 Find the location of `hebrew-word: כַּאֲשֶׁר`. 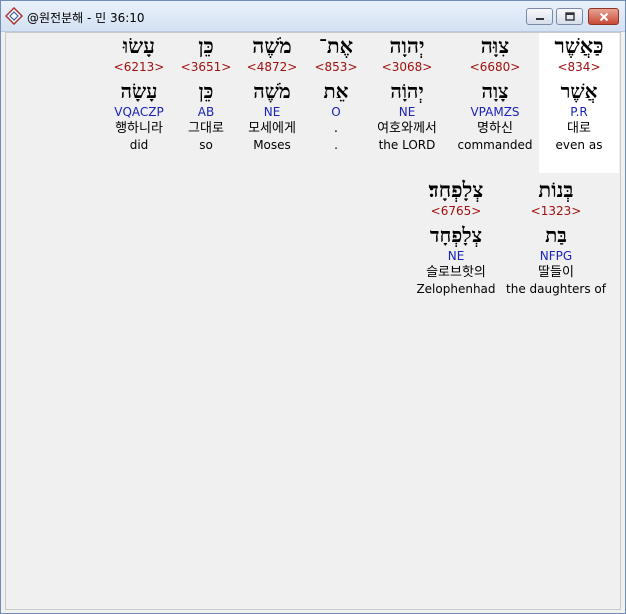

hebrew-word: כַּאֲשֶׁר is located at coordinates (579, 45).